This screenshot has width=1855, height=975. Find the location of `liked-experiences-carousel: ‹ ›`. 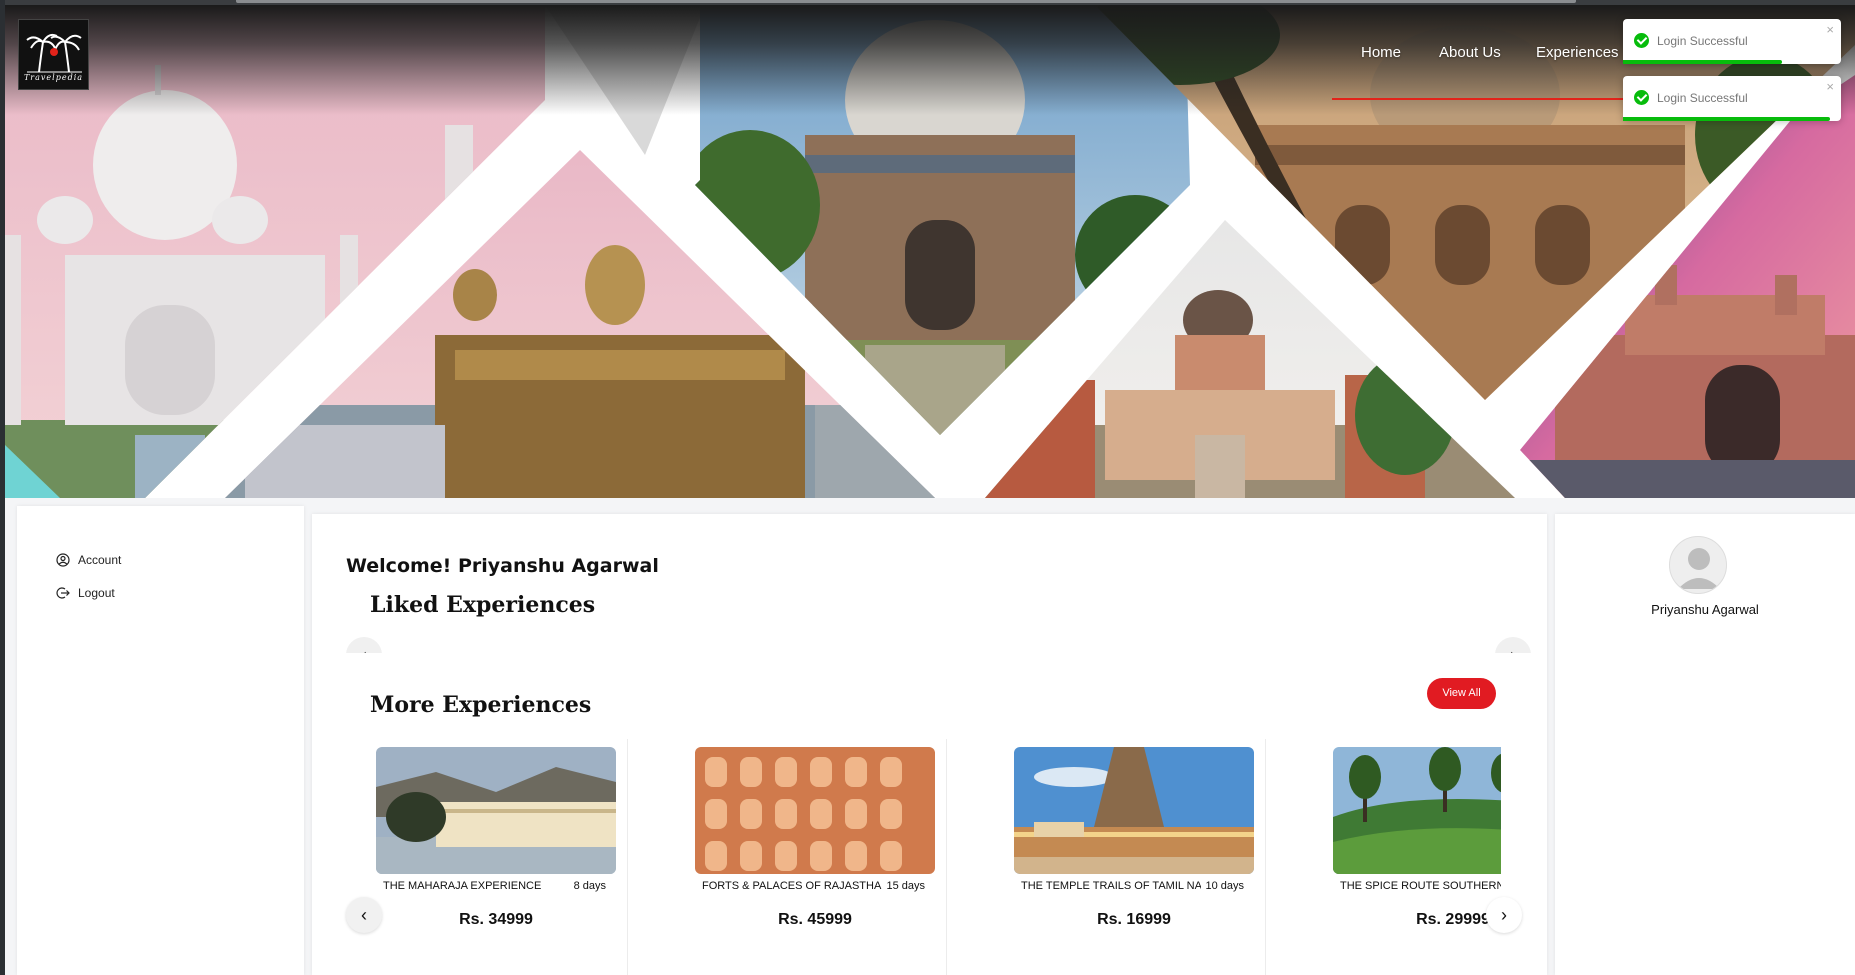

liked-experiences-carousel: ‹ › is located at coordinates (938, 645).